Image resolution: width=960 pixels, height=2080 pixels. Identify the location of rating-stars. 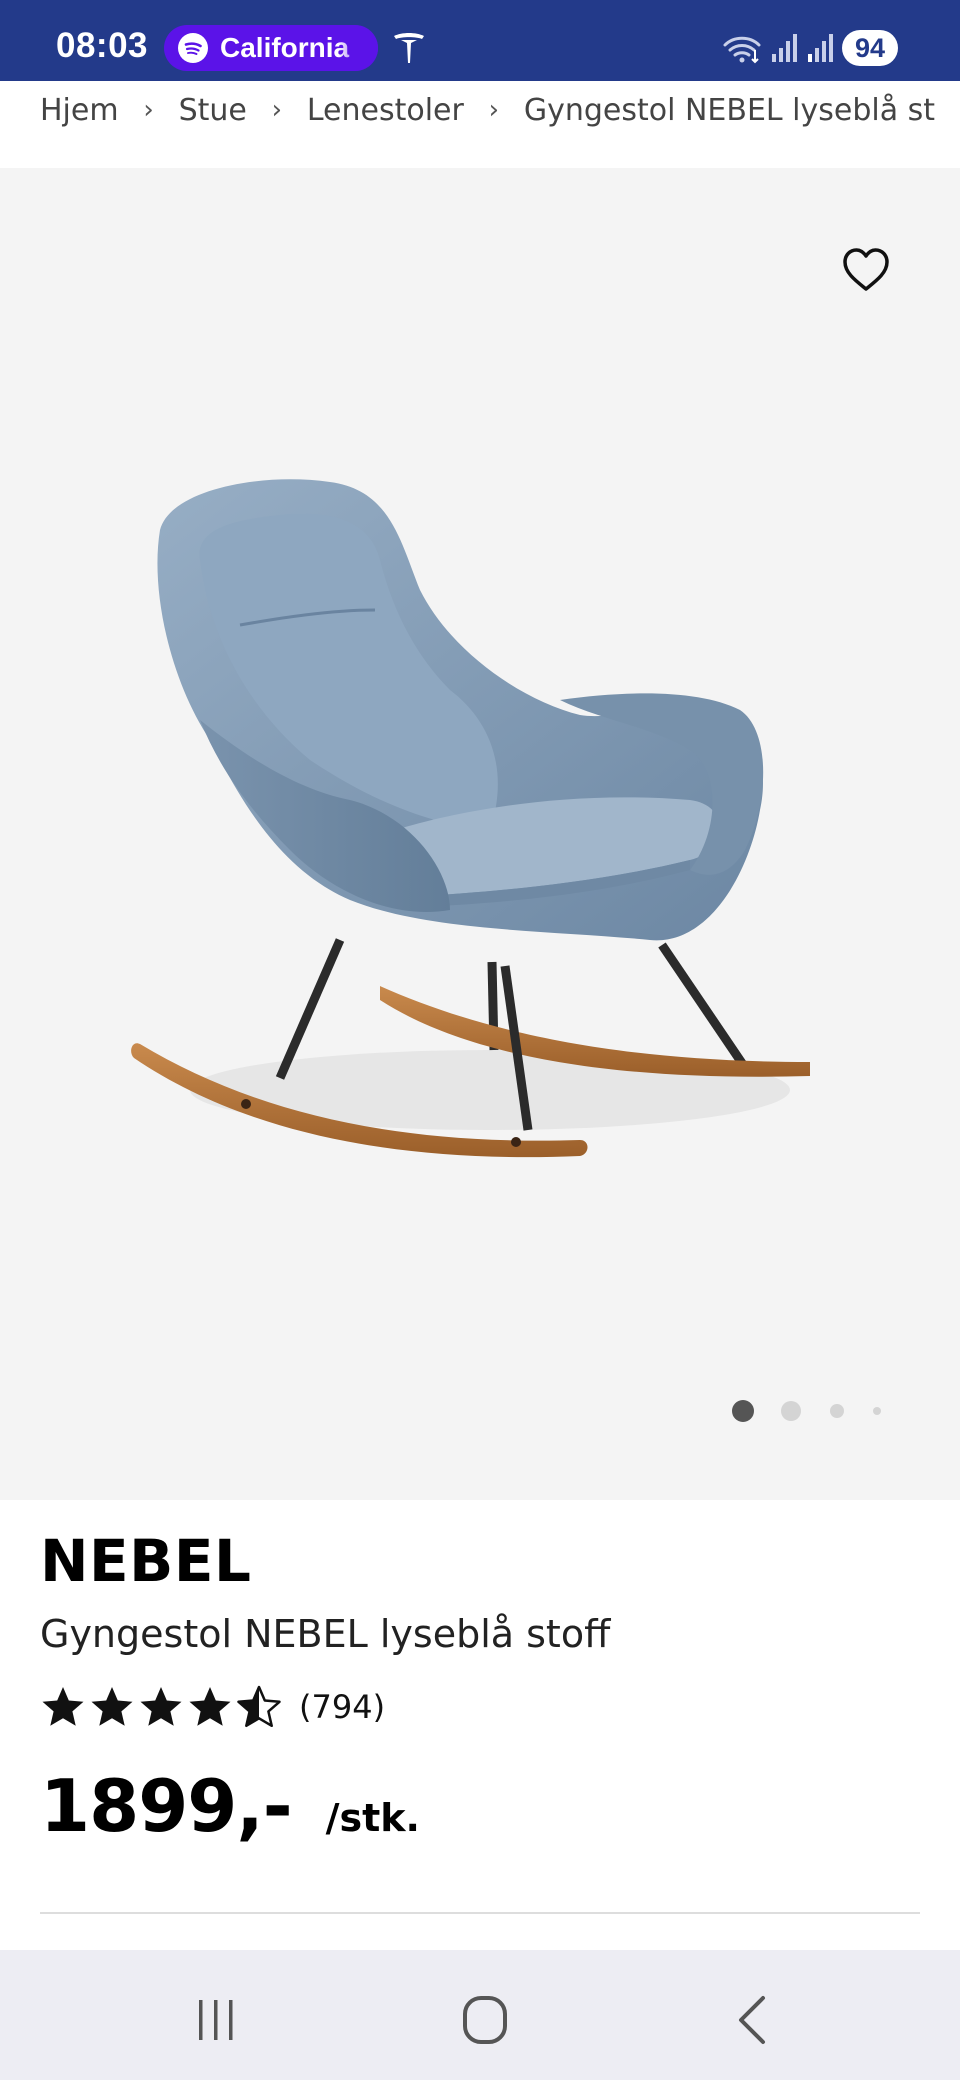
(162, 1707).